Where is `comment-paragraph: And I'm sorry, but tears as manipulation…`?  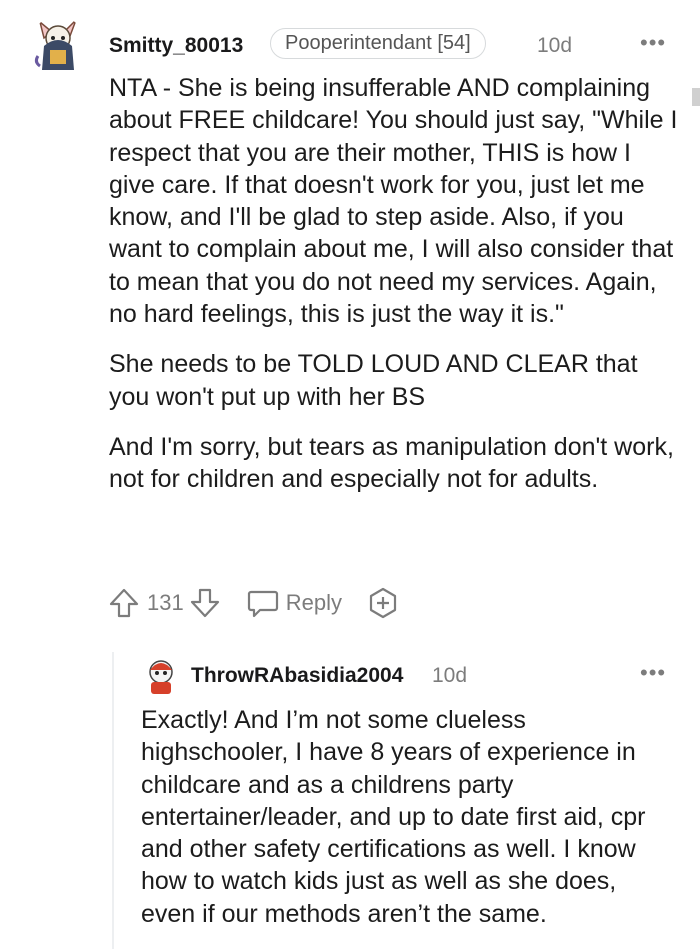 comment-paragraph: And I'm sorry, but tears as manipulation… is located at coordinates (391, 463).